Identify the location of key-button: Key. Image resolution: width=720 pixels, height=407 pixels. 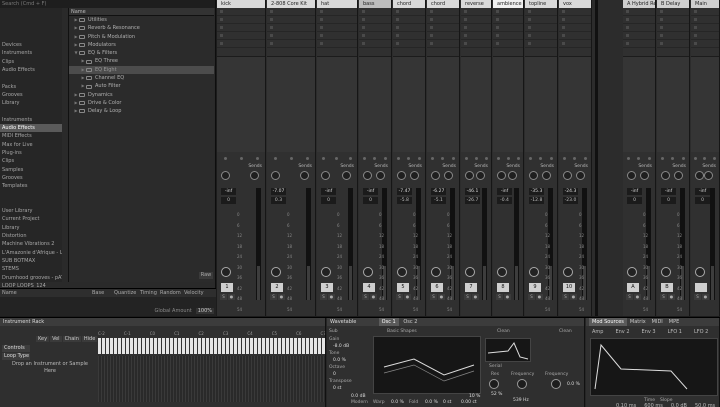
(43, 339).